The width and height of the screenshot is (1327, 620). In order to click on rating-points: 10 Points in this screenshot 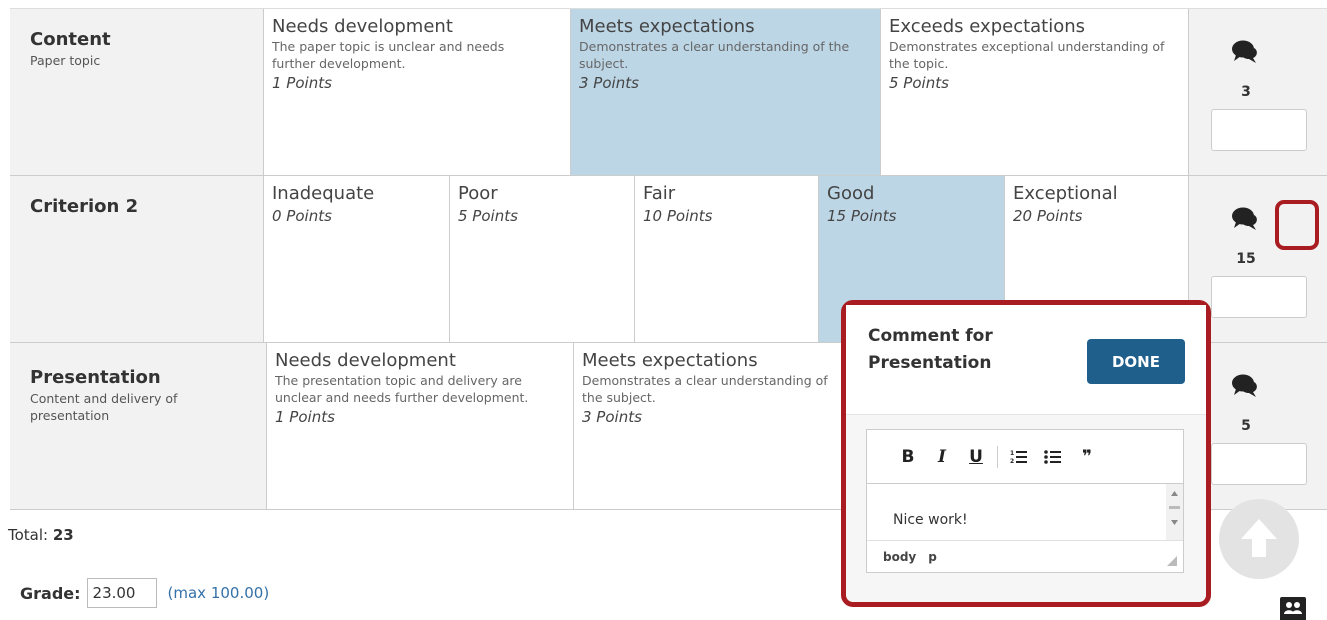, I will do `click(678, 216)`.